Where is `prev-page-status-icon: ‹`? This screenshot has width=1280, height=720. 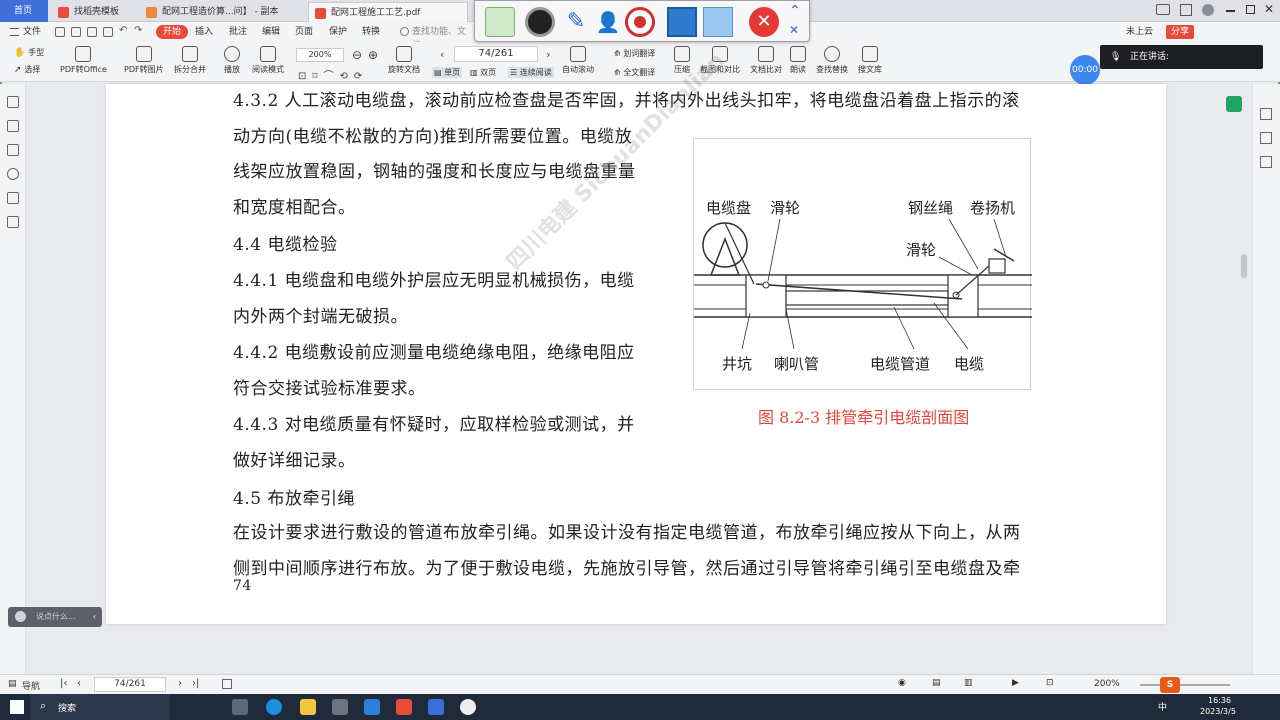 prev-page-status-icon: ‹ is located at coordinates (79, 683).